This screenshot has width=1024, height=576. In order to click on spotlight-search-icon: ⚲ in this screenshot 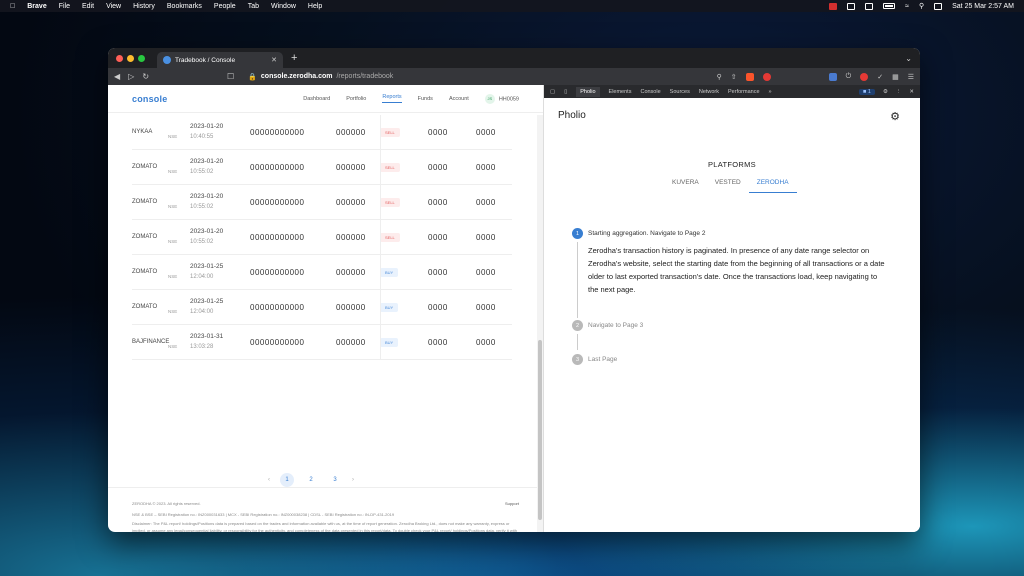, I will do `click(921, 6)`.